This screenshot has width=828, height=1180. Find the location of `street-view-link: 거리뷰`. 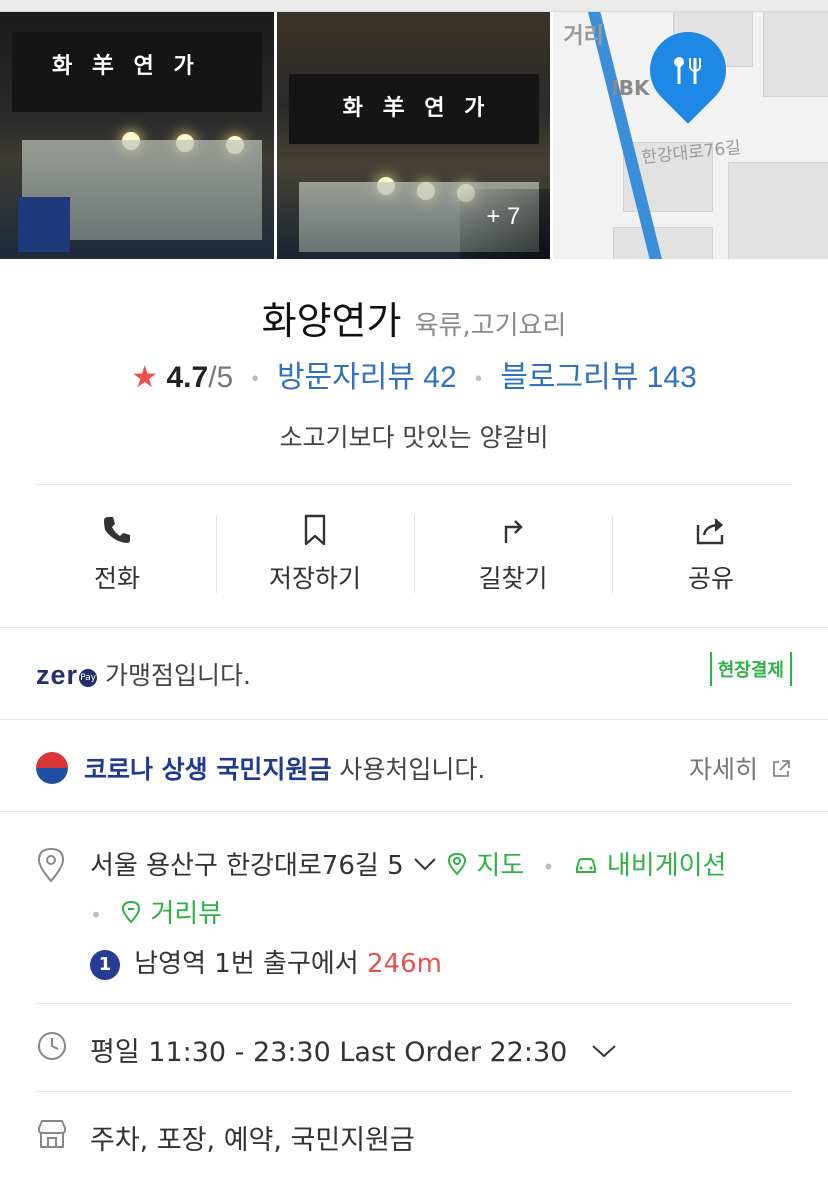

street-view-link: 거리뷰 is located at coordinates (171, 914).